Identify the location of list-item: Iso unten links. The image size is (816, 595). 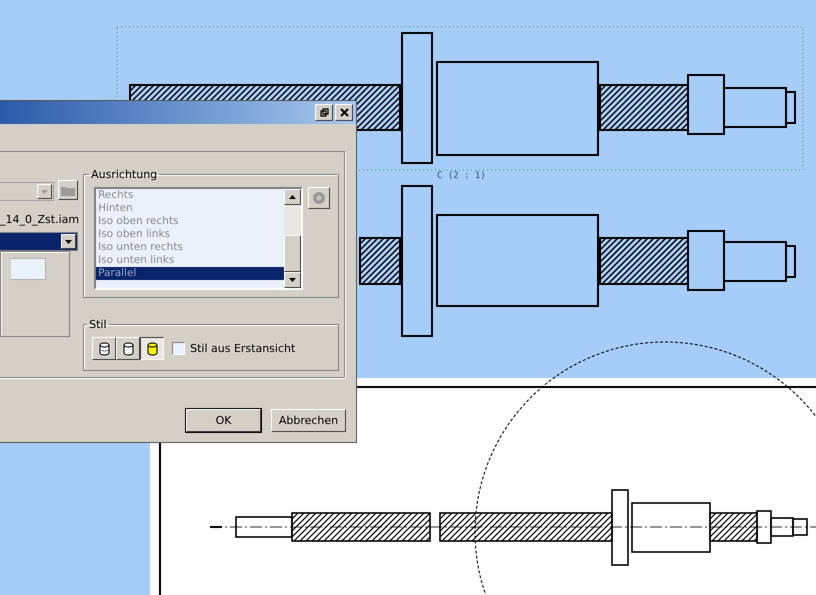
(190, 260).